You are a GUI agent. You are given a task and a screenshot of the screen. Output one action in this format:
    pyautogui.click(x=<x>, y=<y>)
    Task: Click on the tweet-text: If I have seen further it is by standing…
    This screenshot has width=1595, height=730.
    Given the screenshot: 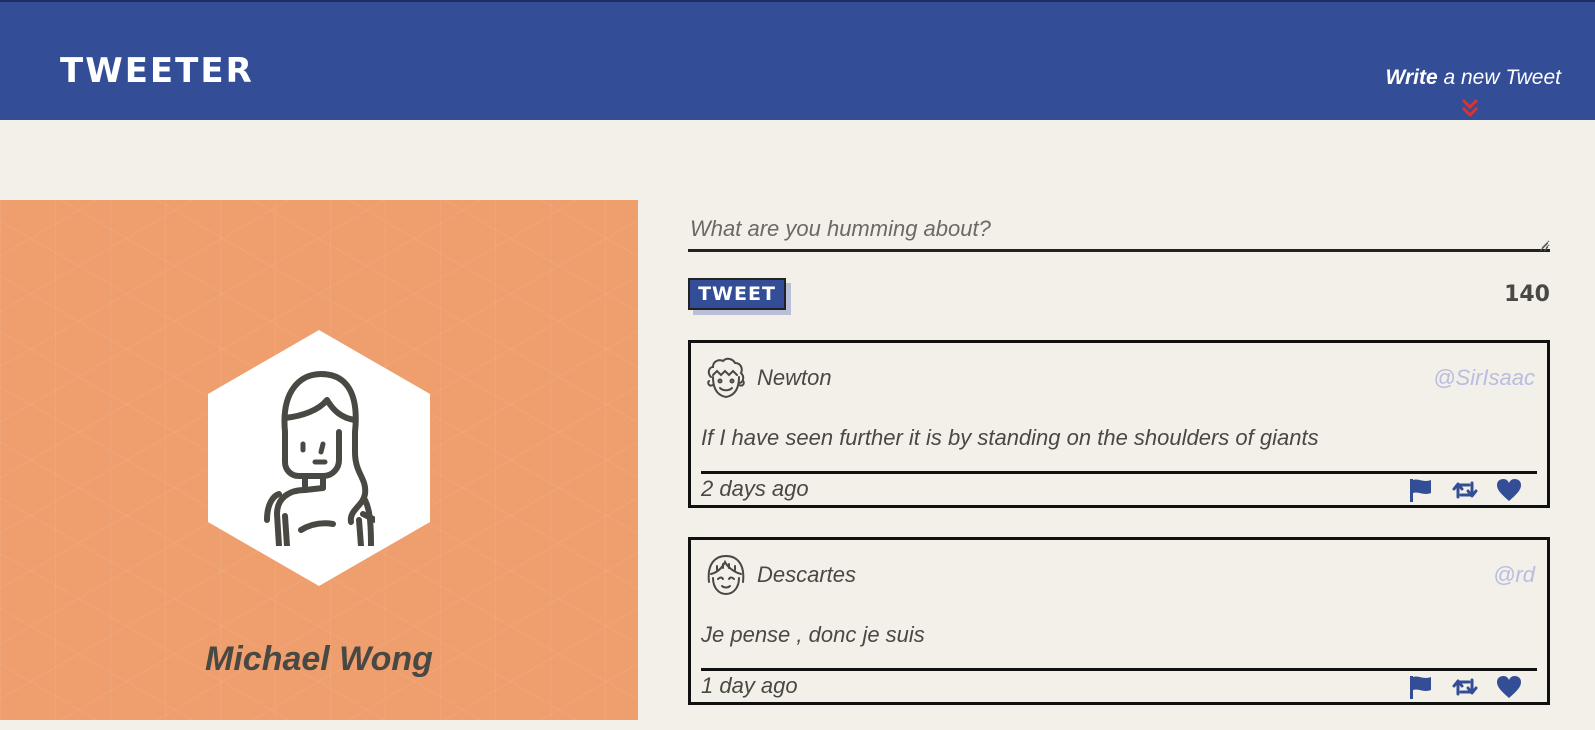 What is the action you would take?
    pyautogui.click(x=1010, y=437)
    